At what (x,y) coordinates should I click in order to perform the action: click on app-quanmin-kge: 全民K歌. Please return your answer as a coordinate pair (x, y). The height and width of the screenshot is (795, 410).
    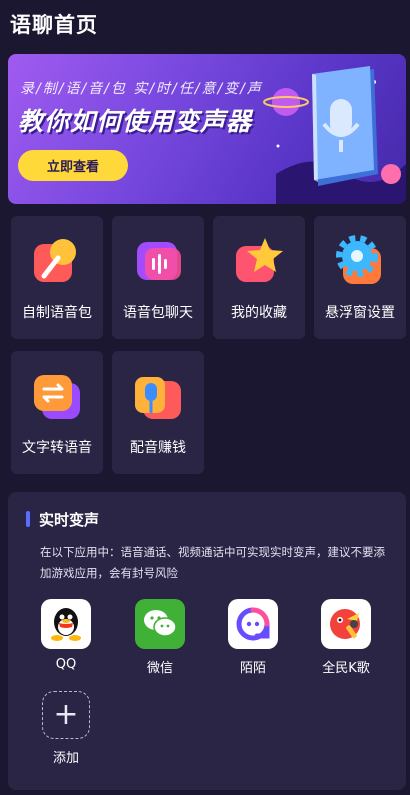
    Looking at the image, I should click on (346, 637).